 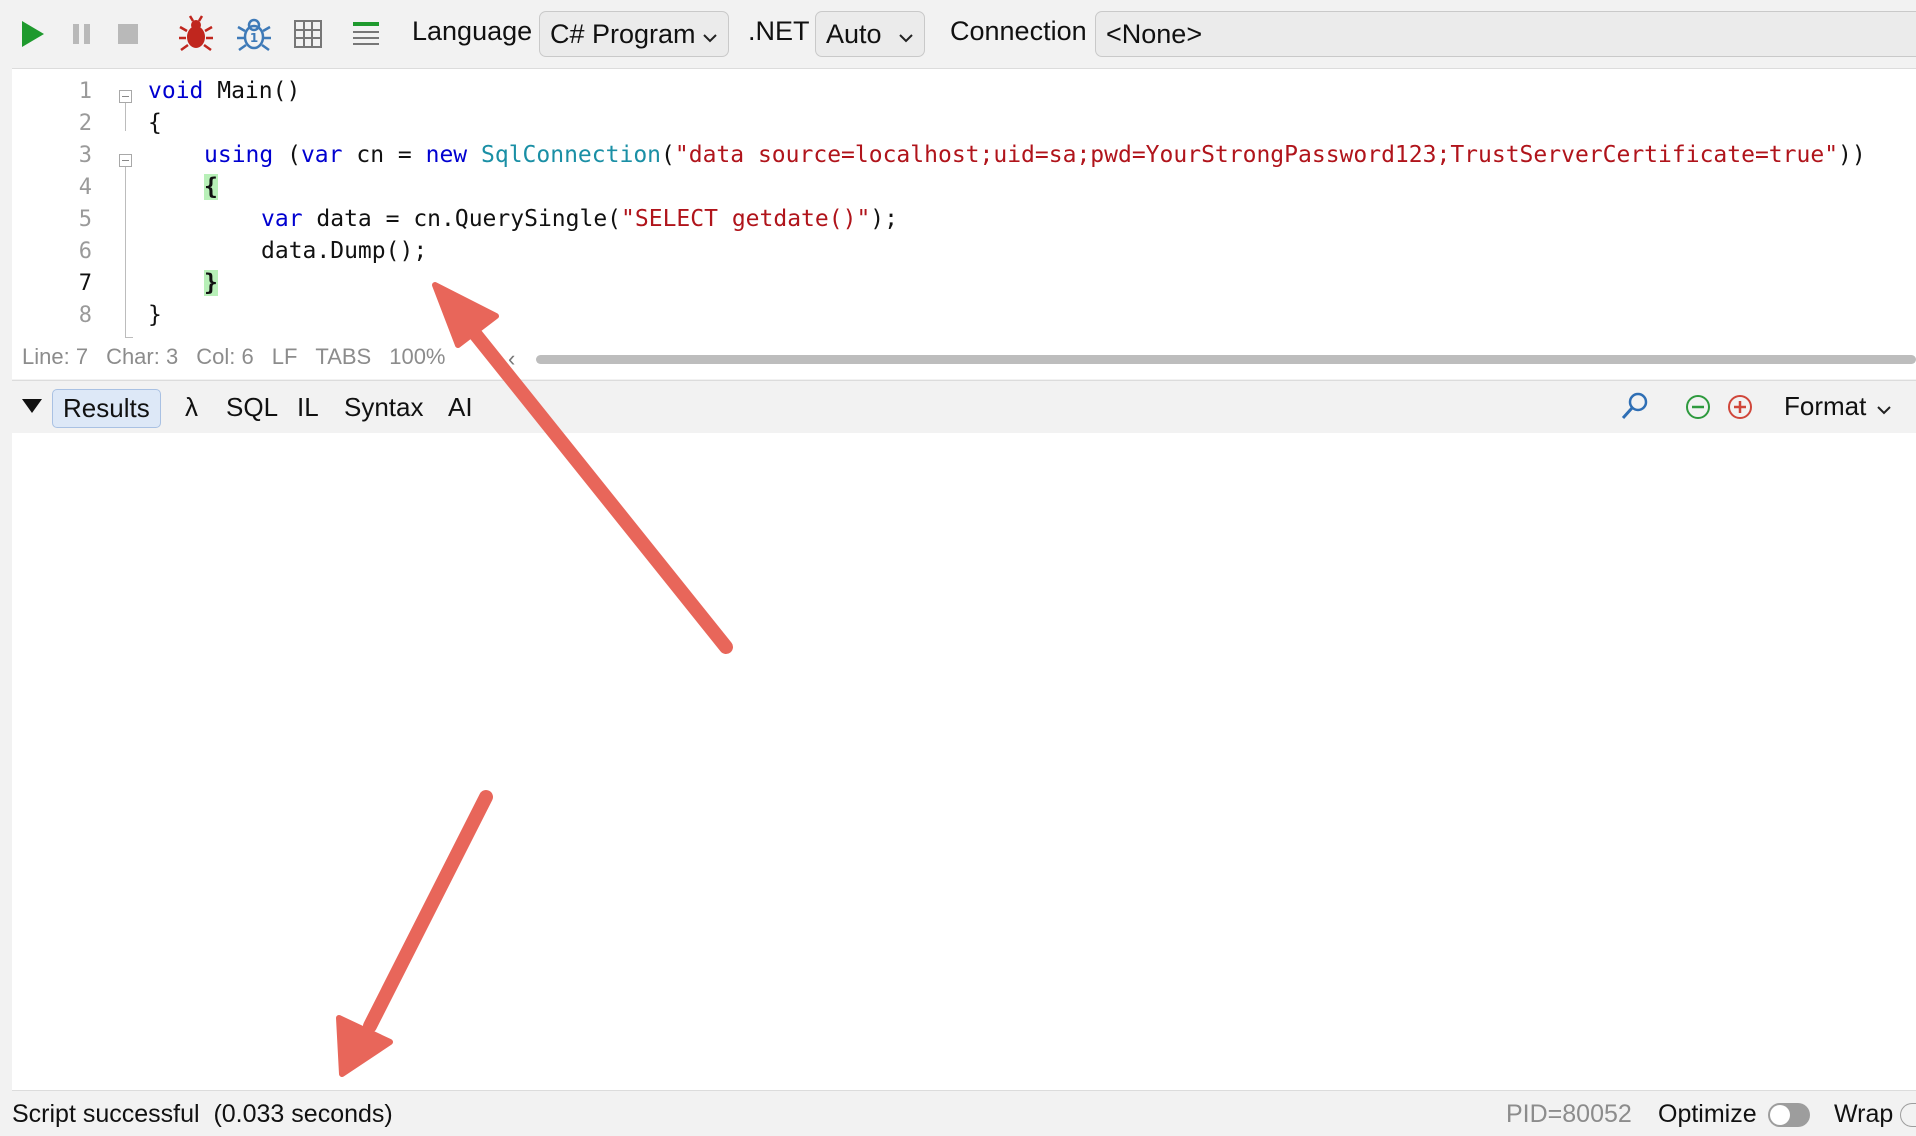 I want to click on svg-text: 1, so click(x=254, y=38).